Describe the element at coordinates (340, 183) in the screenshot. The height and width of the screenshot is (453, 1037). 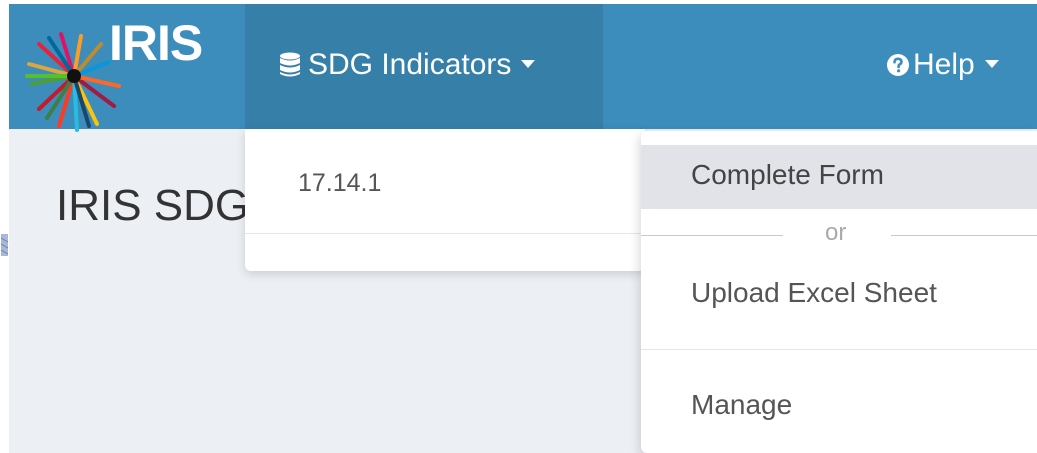
I see `sdg-indicator-label: 17.14.1` at that location.